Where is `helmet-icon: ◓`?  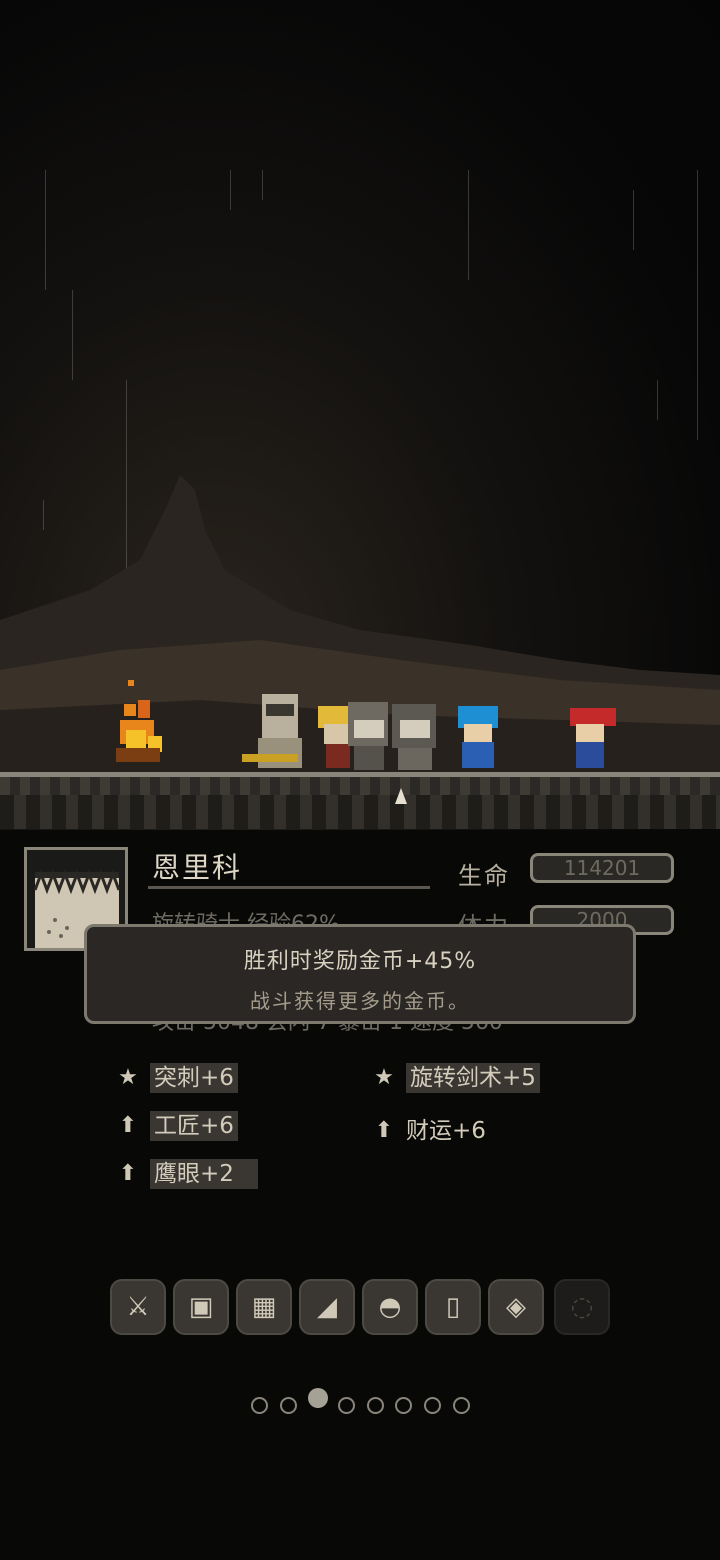
helmet-icon: ◓ is located at coordinates (390, 1307).